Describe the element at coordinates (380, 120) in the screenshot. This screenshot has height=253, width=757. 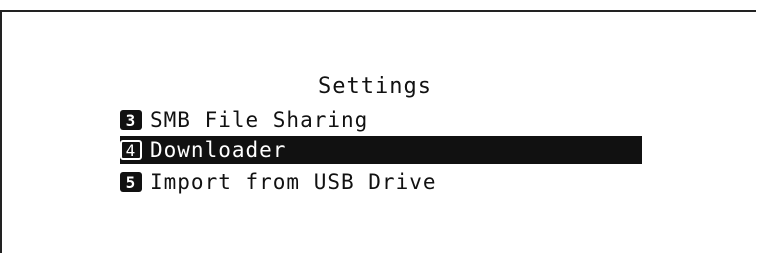
I see `menu-item-smb-file-sharing: 3 SMB File Sharing` at that location.